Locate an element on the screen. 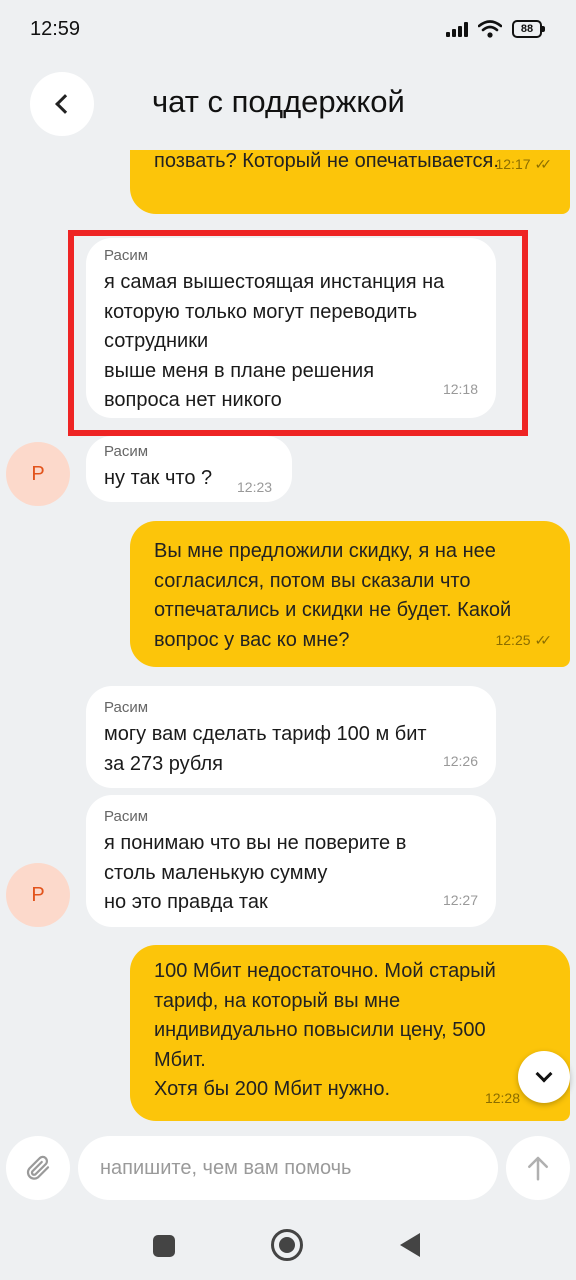 The height and width of the screenshot is (1280, 576). composer is located at coordinates (288, 1168).